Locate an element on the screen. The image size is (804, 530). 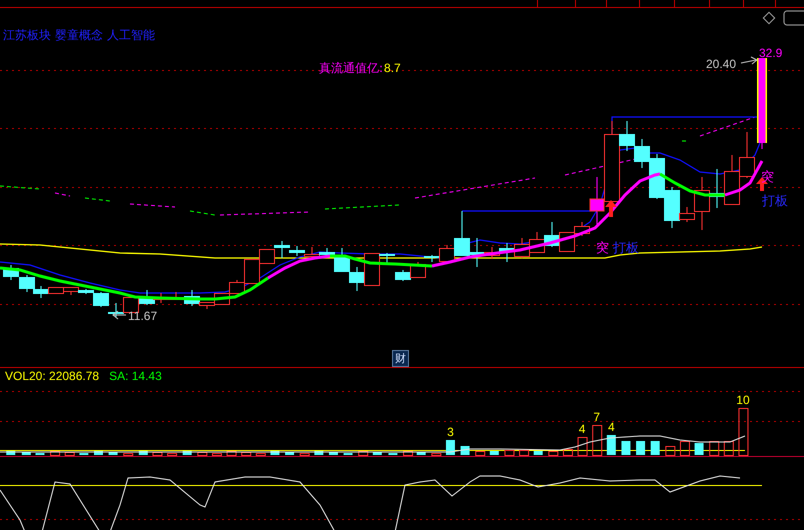
limit-price-label: 32.9 is located at coordinates (770, 53).